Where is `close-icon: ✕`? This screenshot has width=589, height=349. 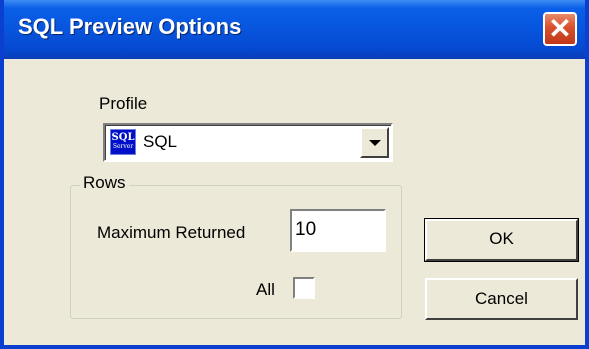
close-icon: ✕ is located at coordinates (560, 28).